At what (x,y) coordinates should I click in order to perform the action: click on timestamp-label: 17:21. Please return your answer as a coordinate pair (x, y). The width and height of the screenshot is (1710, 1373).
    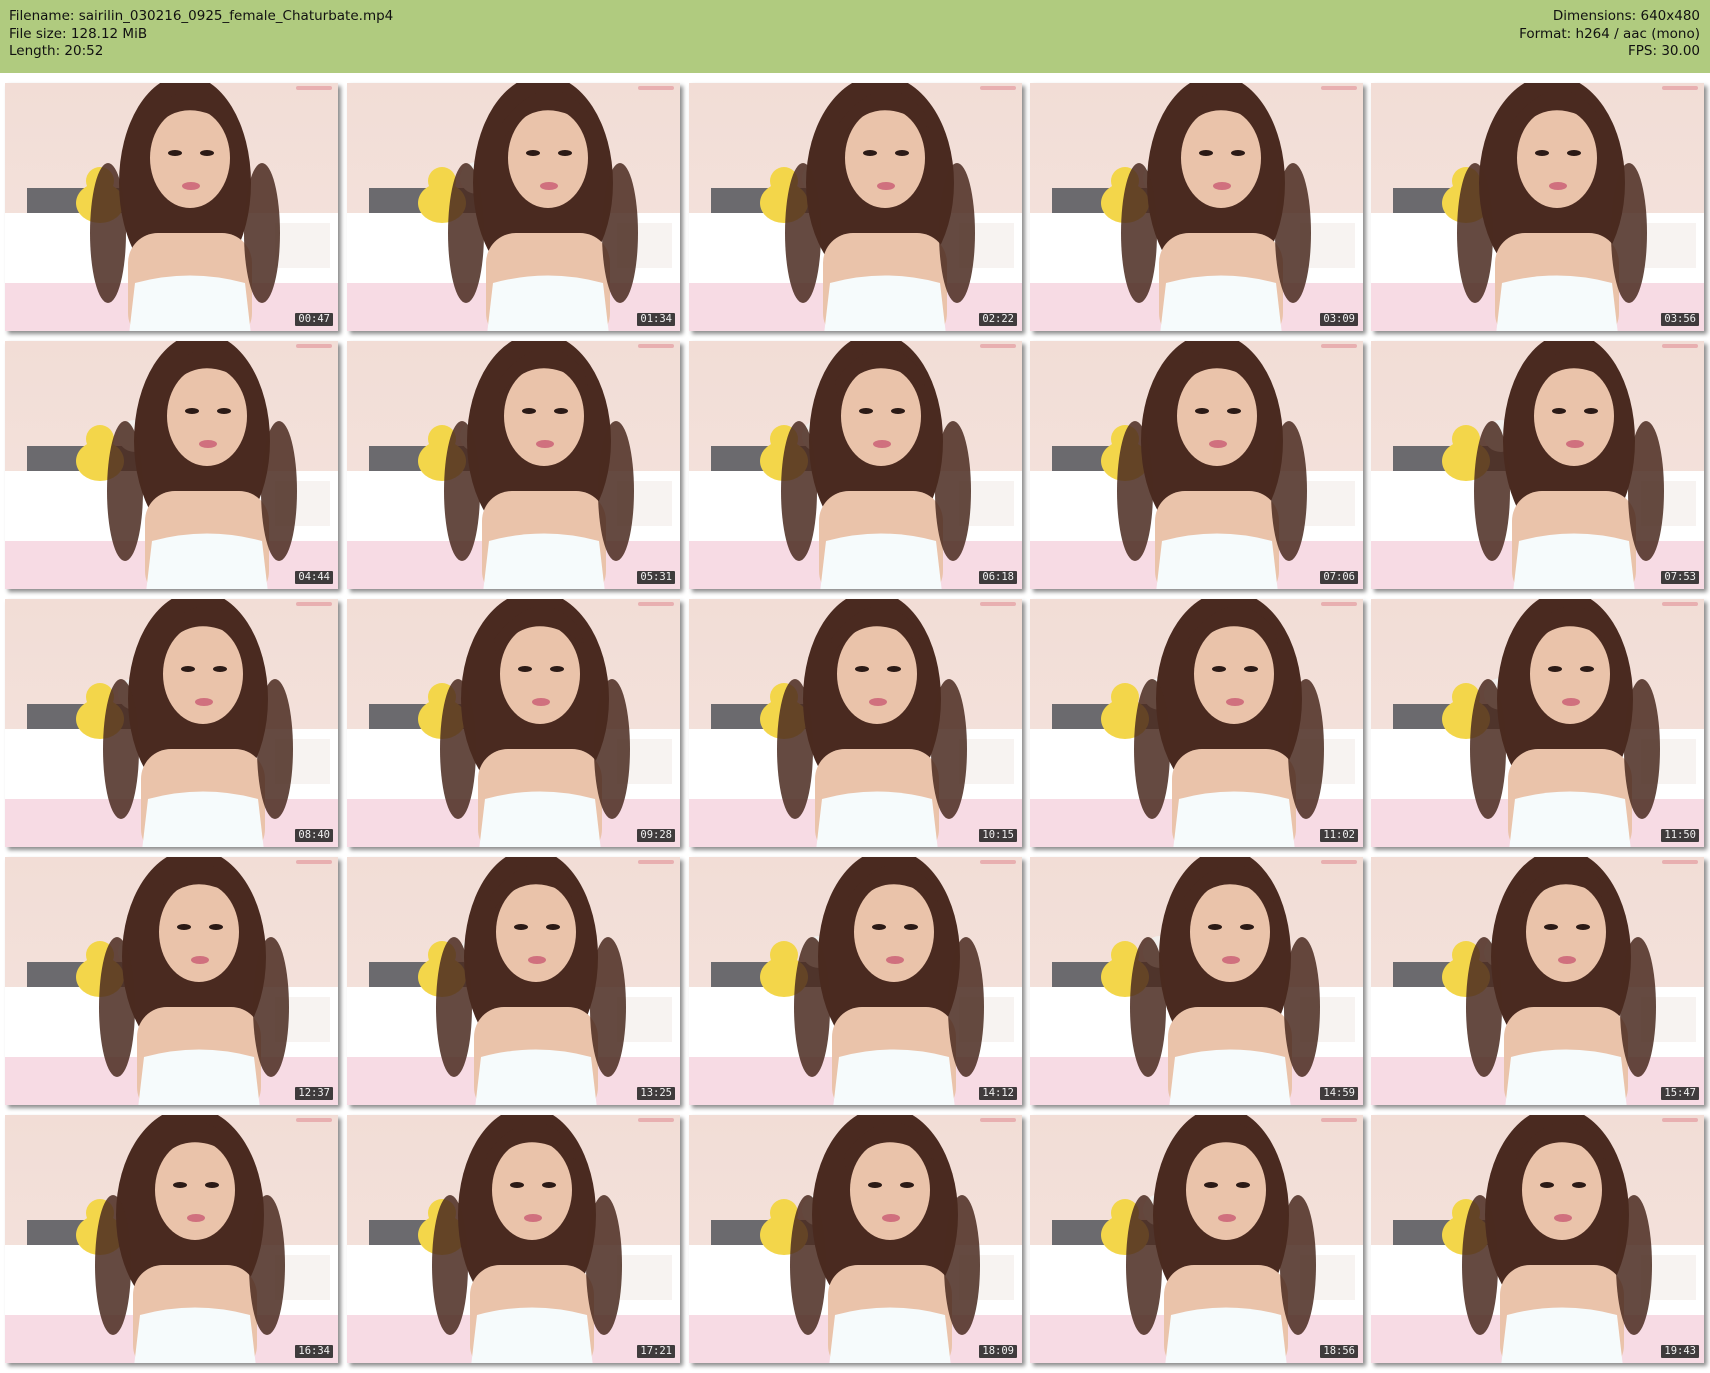
    Looking at the image, I should click on (656, 1351).